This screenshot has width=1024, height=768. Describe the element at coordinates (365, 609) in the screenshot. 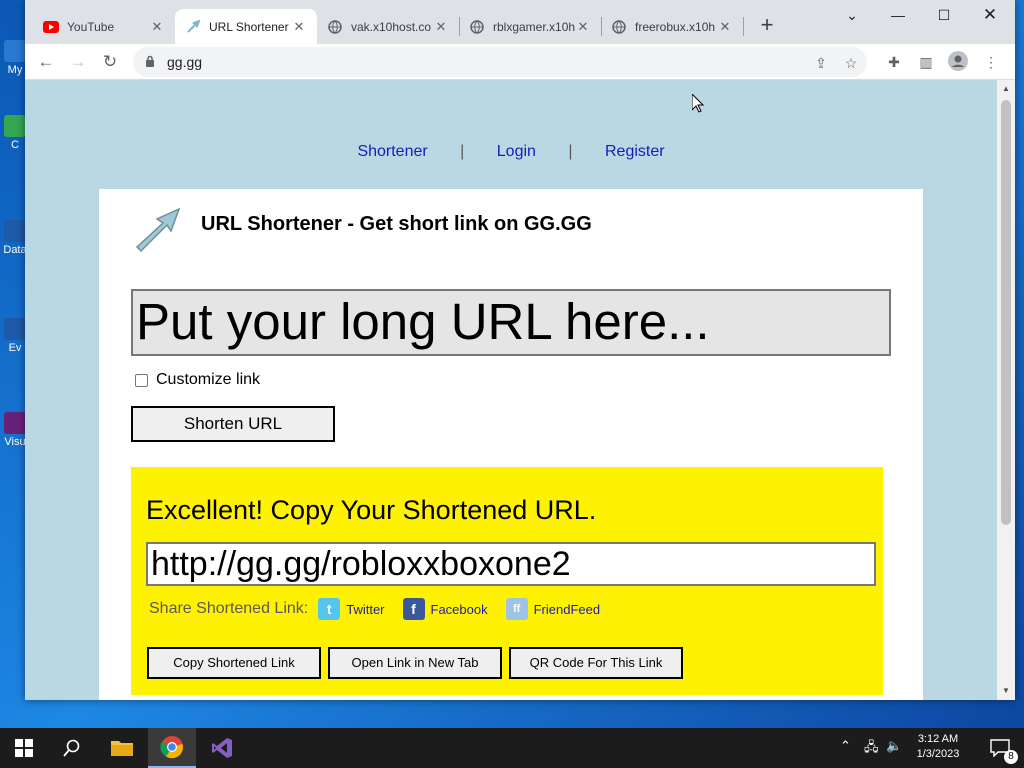

I see `share-twitter-label: Twitter` at that location.